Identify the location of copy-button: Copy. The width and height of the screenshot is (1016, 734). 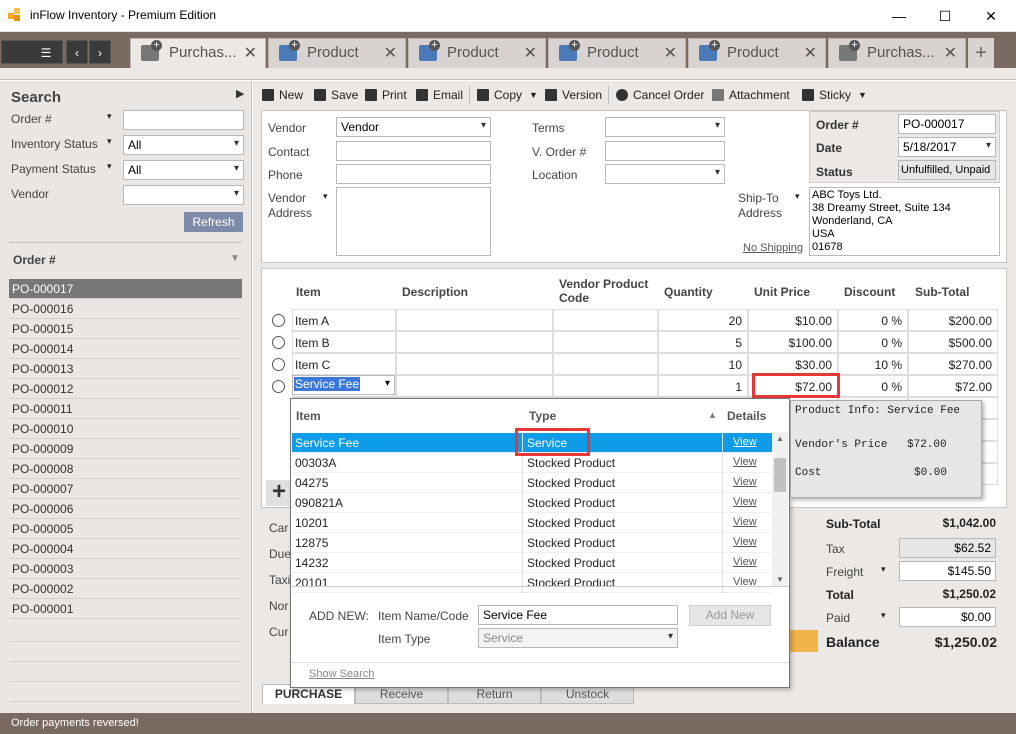
(499, 95).